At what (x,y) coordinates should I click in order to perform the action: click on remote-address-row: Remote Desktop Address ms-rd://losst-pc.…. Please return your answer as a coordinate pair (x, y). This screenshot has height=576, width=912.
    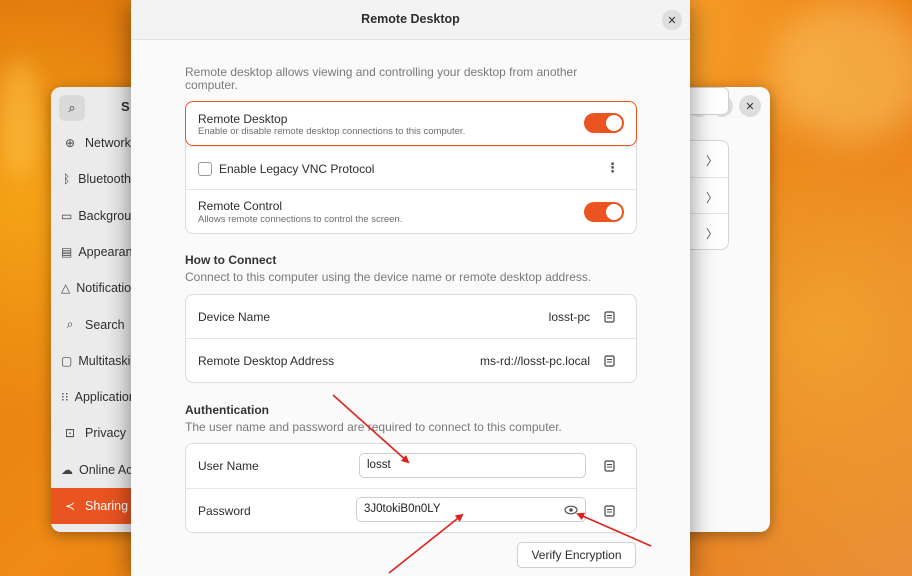
    Looking at the image, I should click on (411, 360).